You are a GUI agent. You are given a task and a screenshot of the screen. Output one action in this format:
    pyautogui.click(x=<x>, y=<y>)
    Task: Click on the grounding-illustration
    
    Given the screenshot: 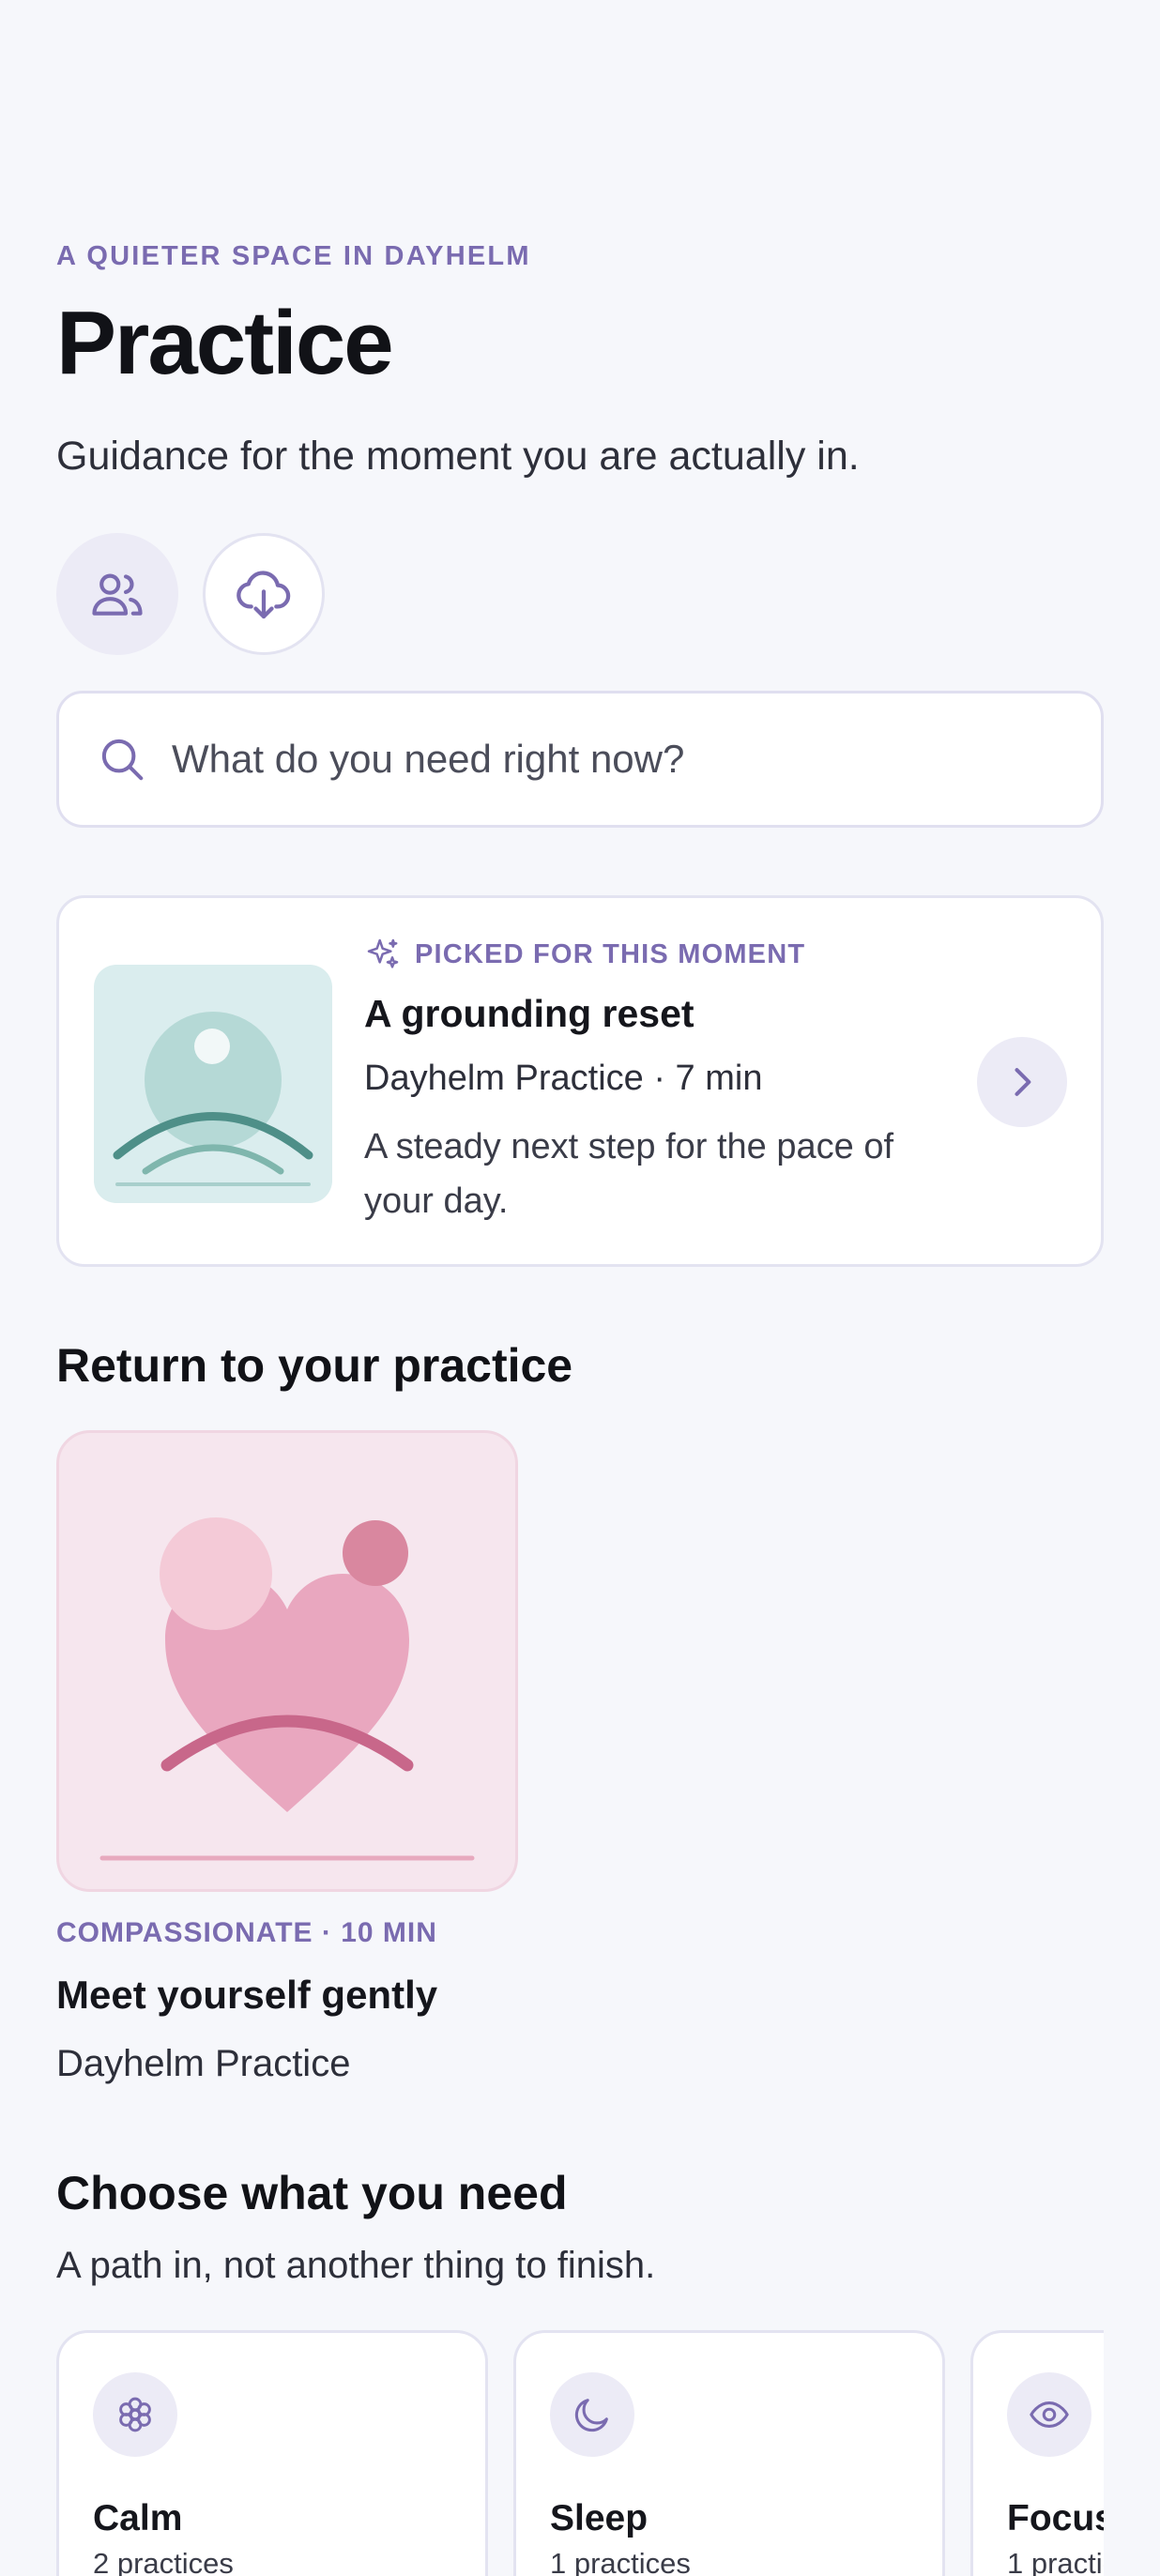 What is the action you would take?
    pyautogui.click(x=213, y=1084)
    